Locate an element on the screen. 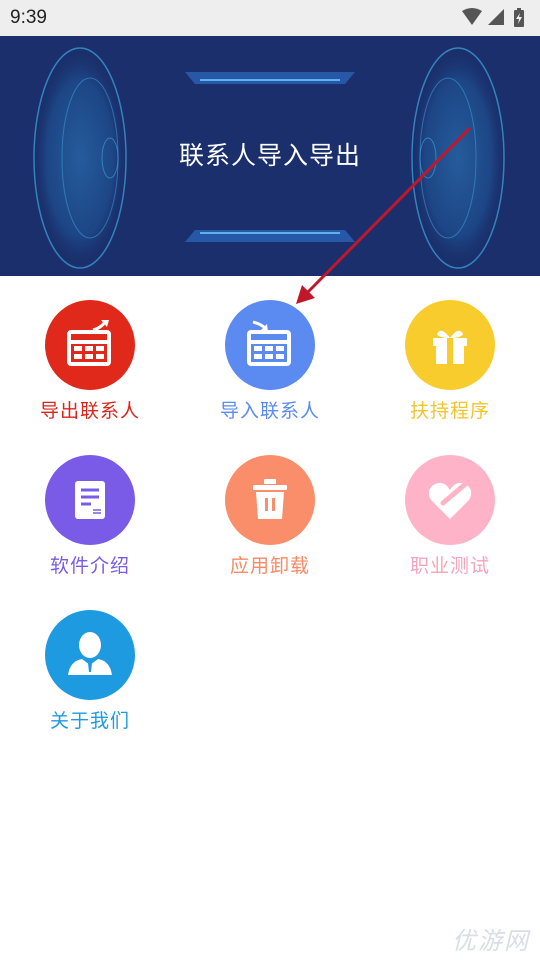 The width and height of the screenshot is (540, 960). status-icons is located at coordinates (495, 18).